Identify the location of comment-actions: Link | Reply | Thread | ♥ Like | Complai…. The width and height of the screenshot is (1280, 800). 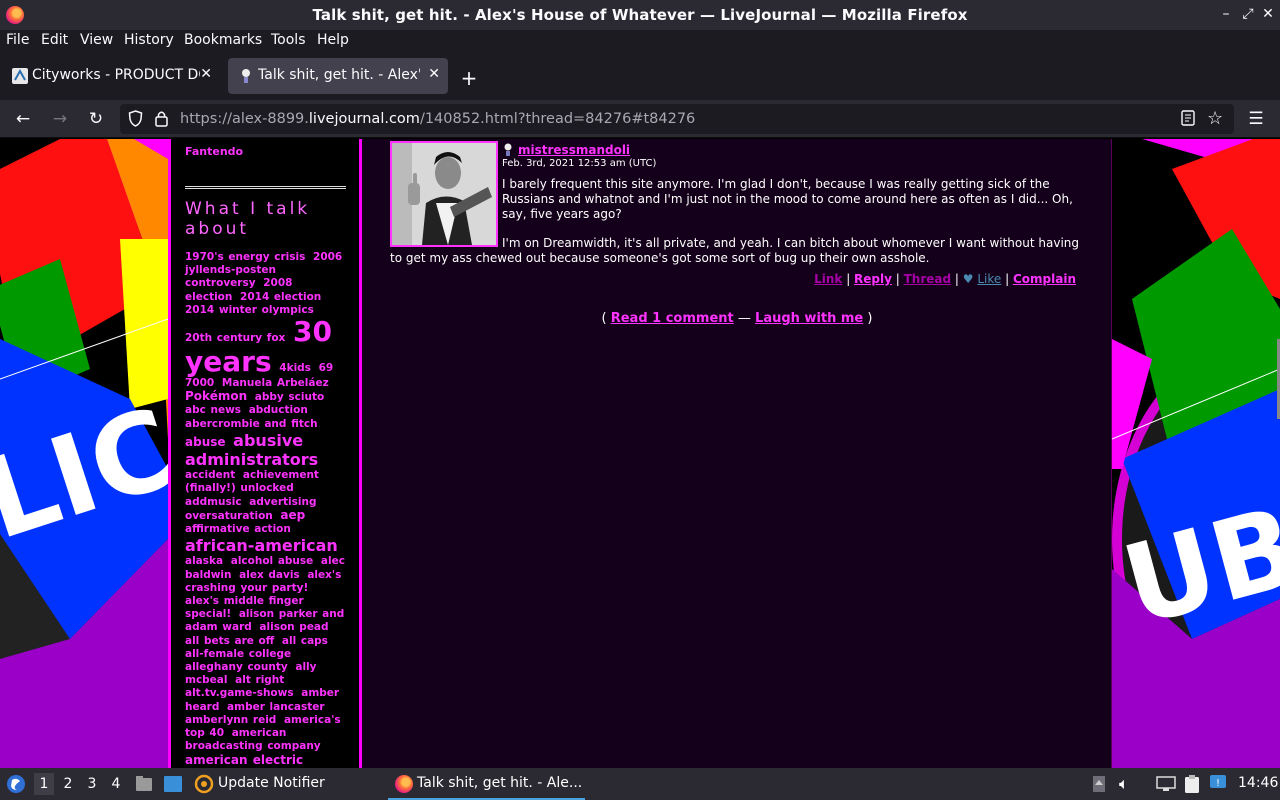
(945, 279).